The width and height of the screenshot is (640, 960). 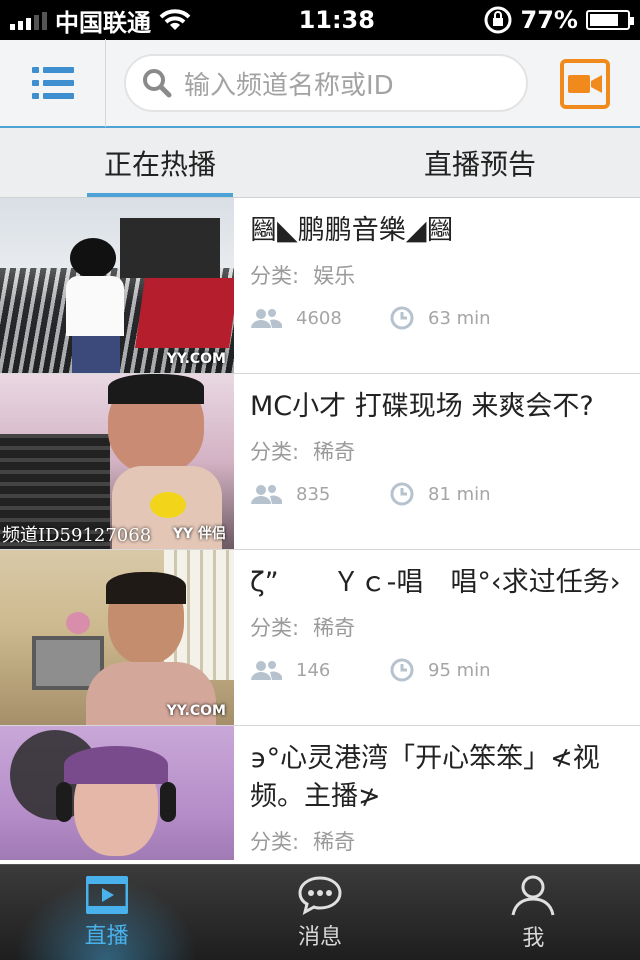 I want to click on channel-title: MC小才 打碟现场 来爽会不?, so click(x=422, y=406).